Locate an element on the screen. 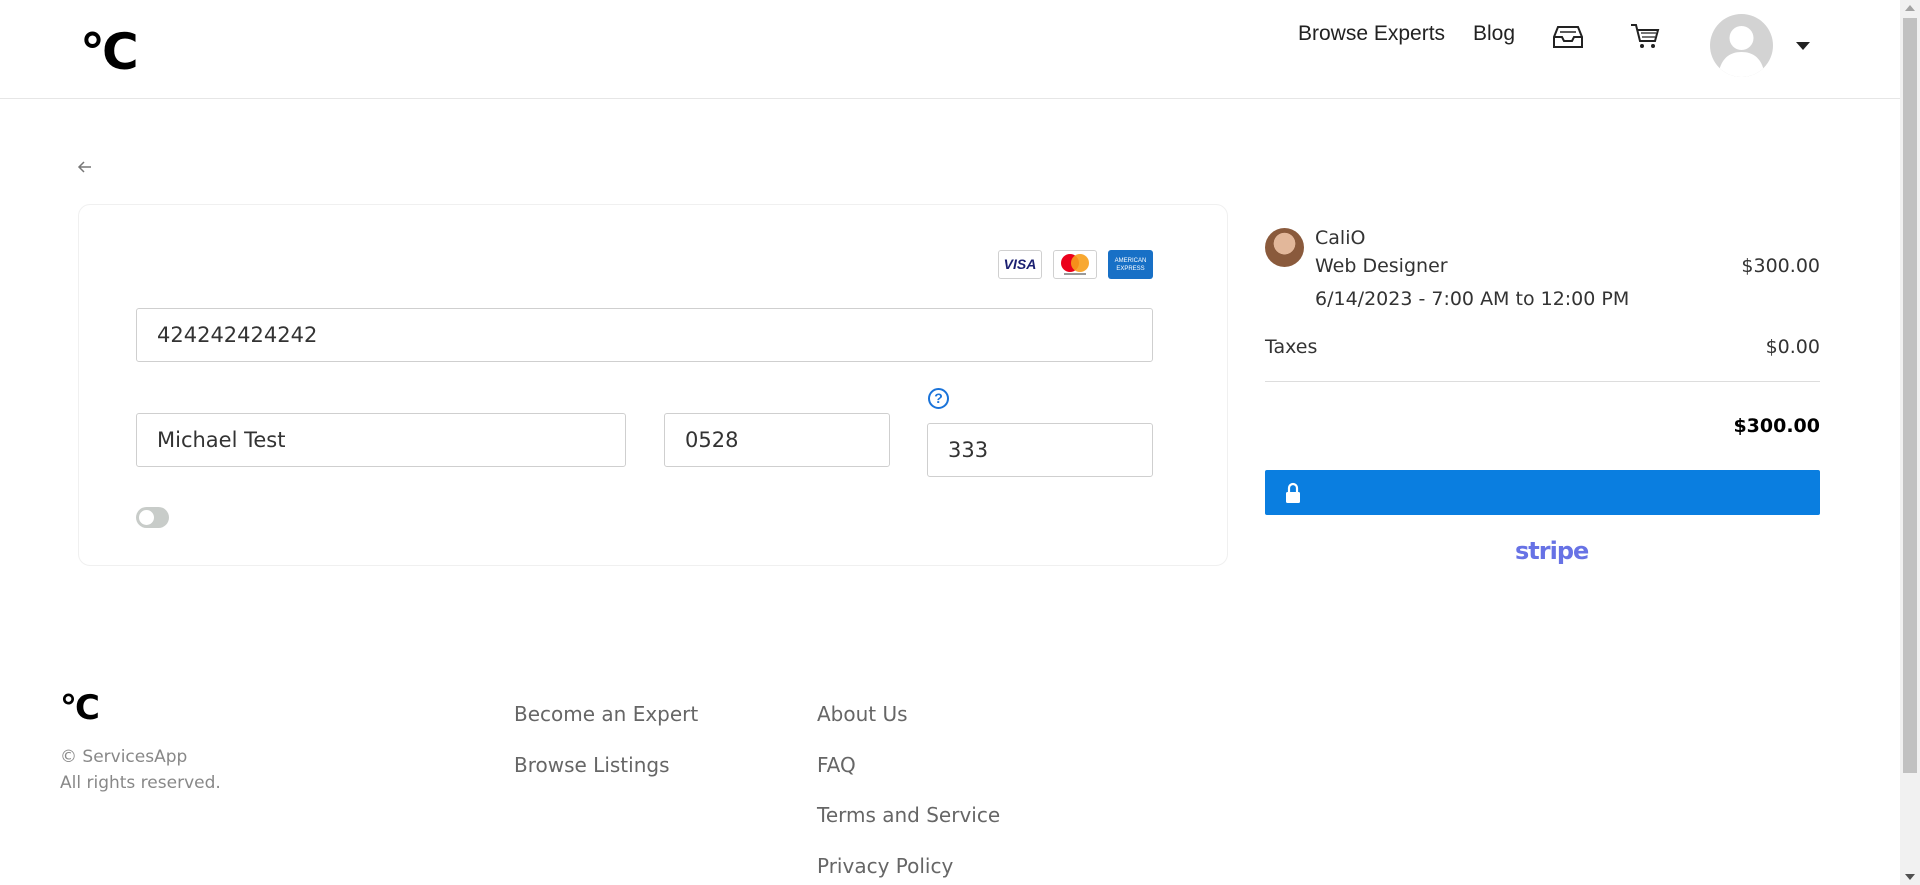  page-scrollbar is located at coordinates (1910, 442).